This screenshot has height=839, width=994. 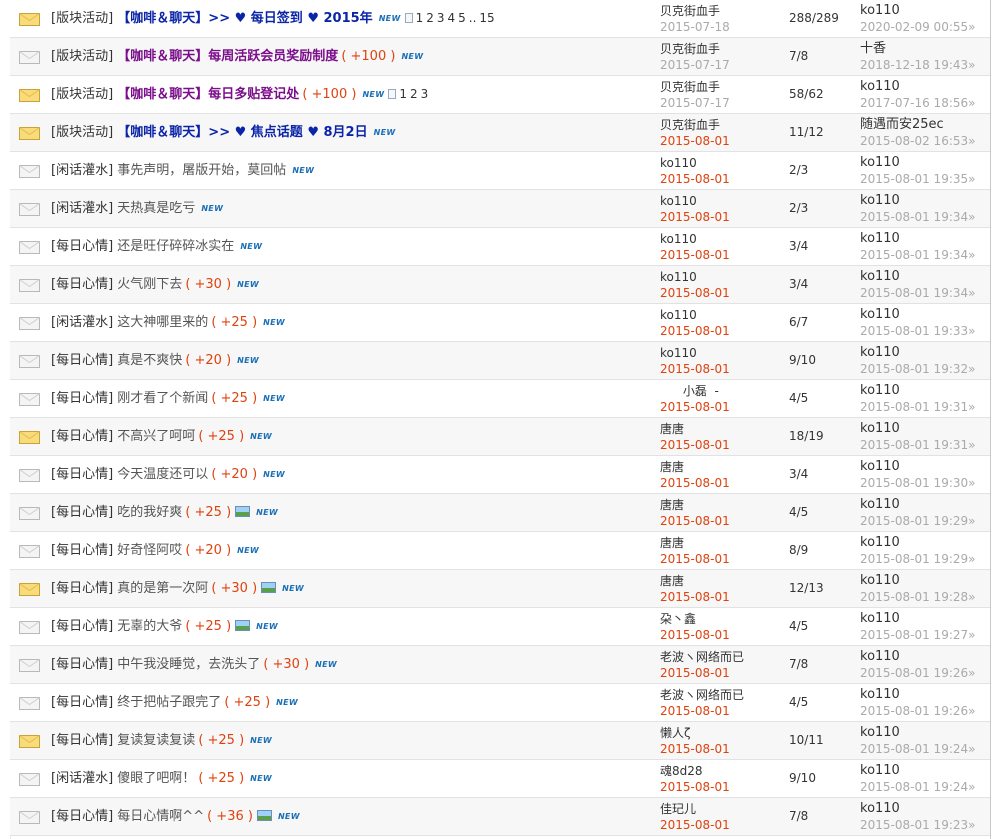 What do you see at coordinates (695, 391) in the screenshot?
I see `author-name-link: 小磊 -` at bounding box center [695, 391].